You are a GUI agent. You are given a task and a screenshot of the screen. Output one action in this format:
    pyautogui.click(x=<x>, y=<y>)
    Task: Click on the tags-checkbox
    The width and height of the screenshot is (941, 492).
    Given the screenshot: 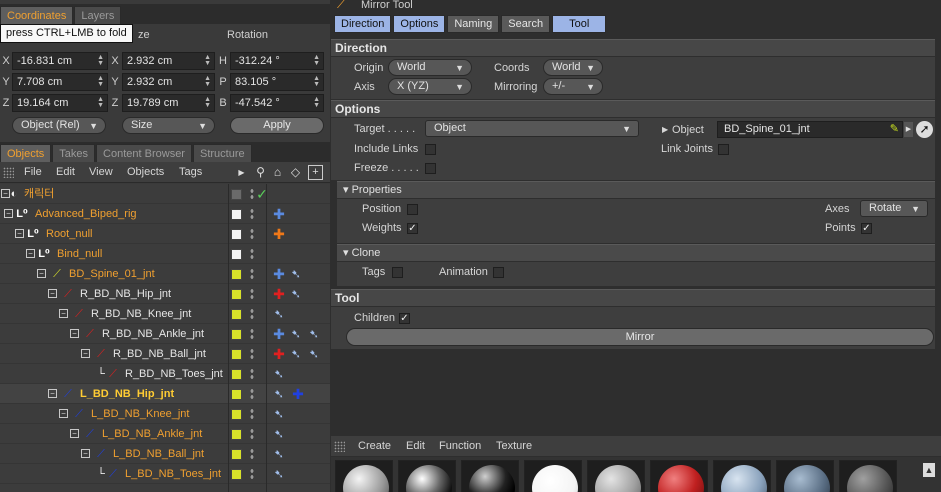 What is the action you would take?
    pyautogui.click(x=397, y=272)
    